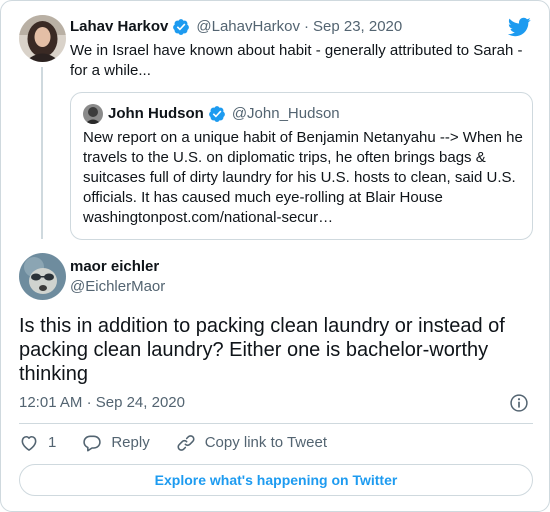  What do you see at coordinates (519, 27) in the screenshot?
I see `twitter-bird-icon` at bounding box center [519, 27].